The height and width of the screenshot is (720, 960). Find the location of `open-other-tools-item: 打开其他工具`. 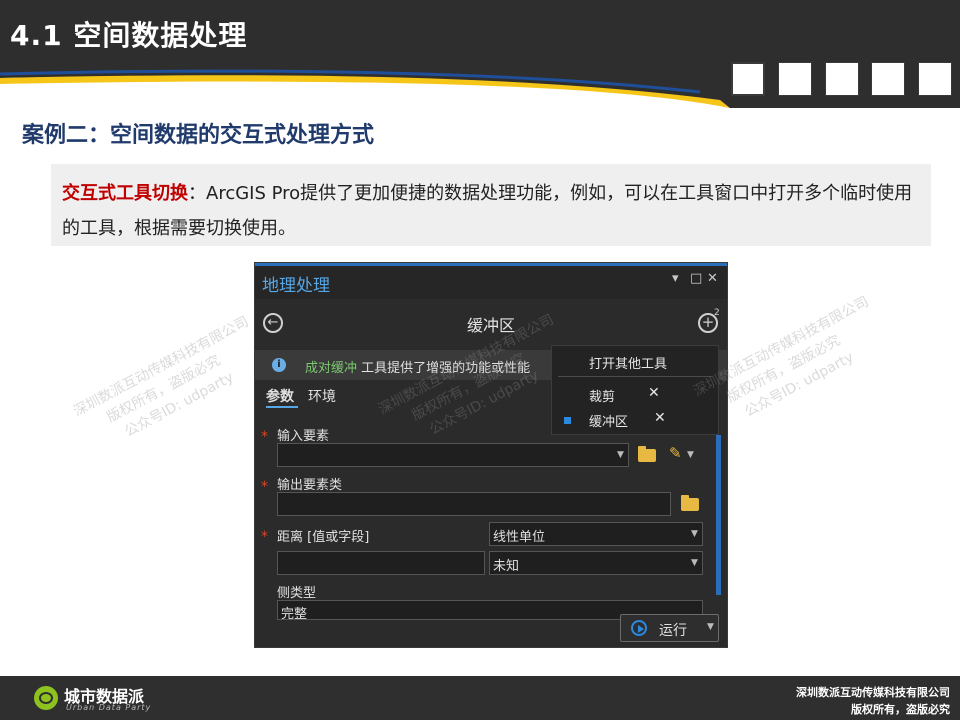

open-other-tools-item: 打开其他工具 is located at coordinates (628, 362).